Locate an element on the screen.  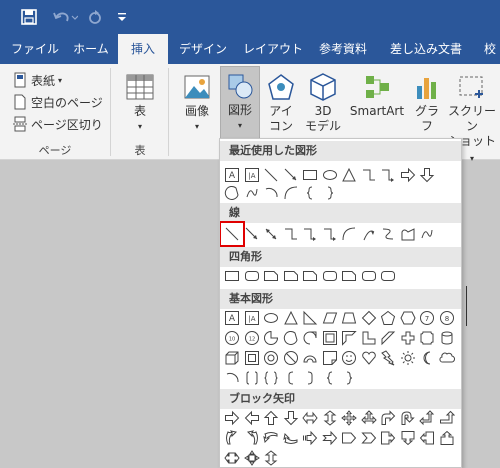
shape-frame-icon is located at coordinates (330, 338).